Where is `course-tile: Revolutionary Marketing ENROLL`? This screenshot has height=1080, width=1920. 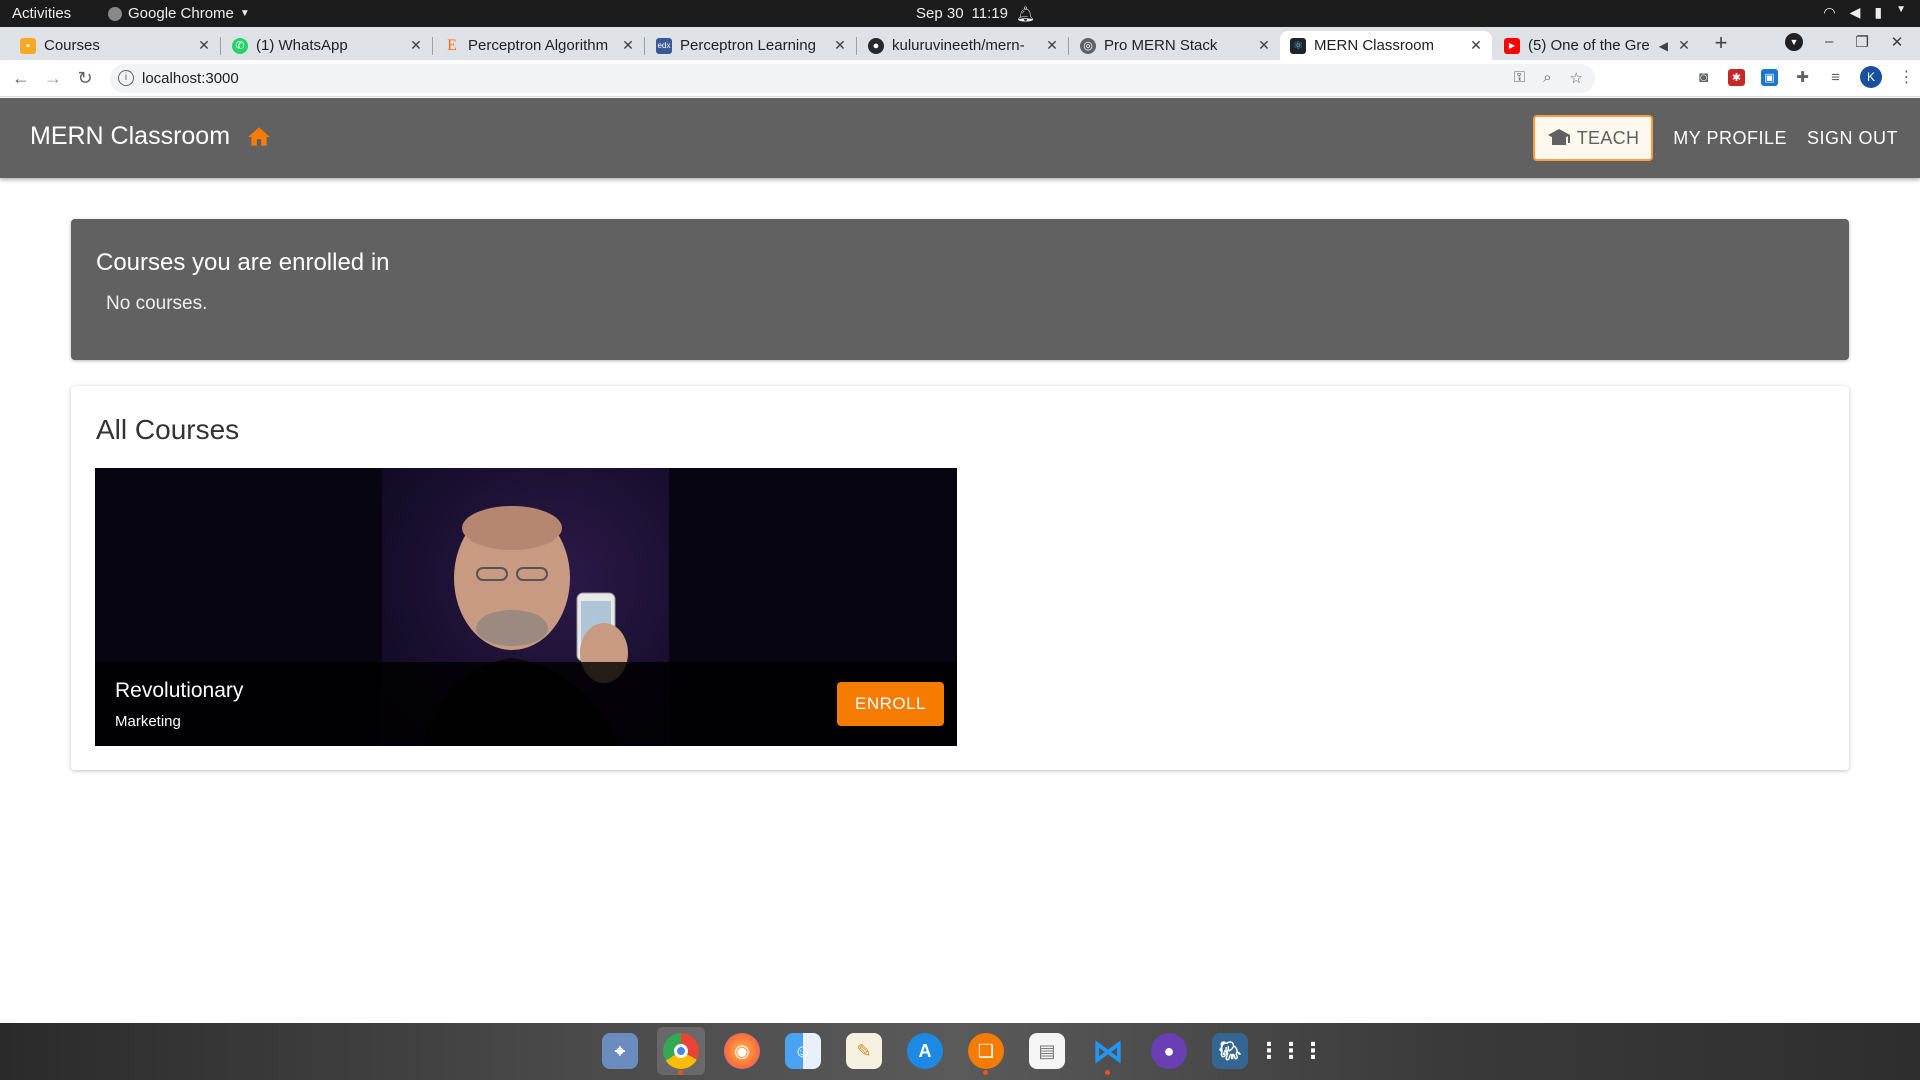 course-tile: Revolutionary Marketing ENROLL is located at coordinates (526, 607).